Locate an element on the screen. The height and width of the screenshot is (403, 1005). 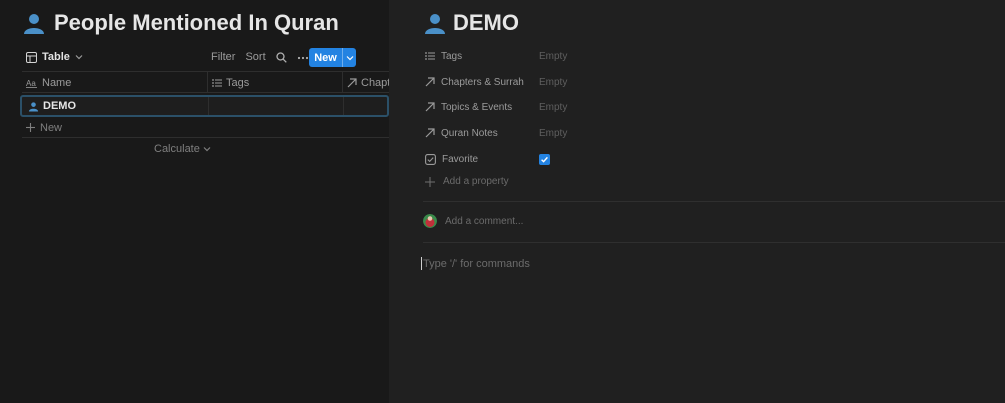
property-name: Quran Notes is located at coordinates (482, 133).